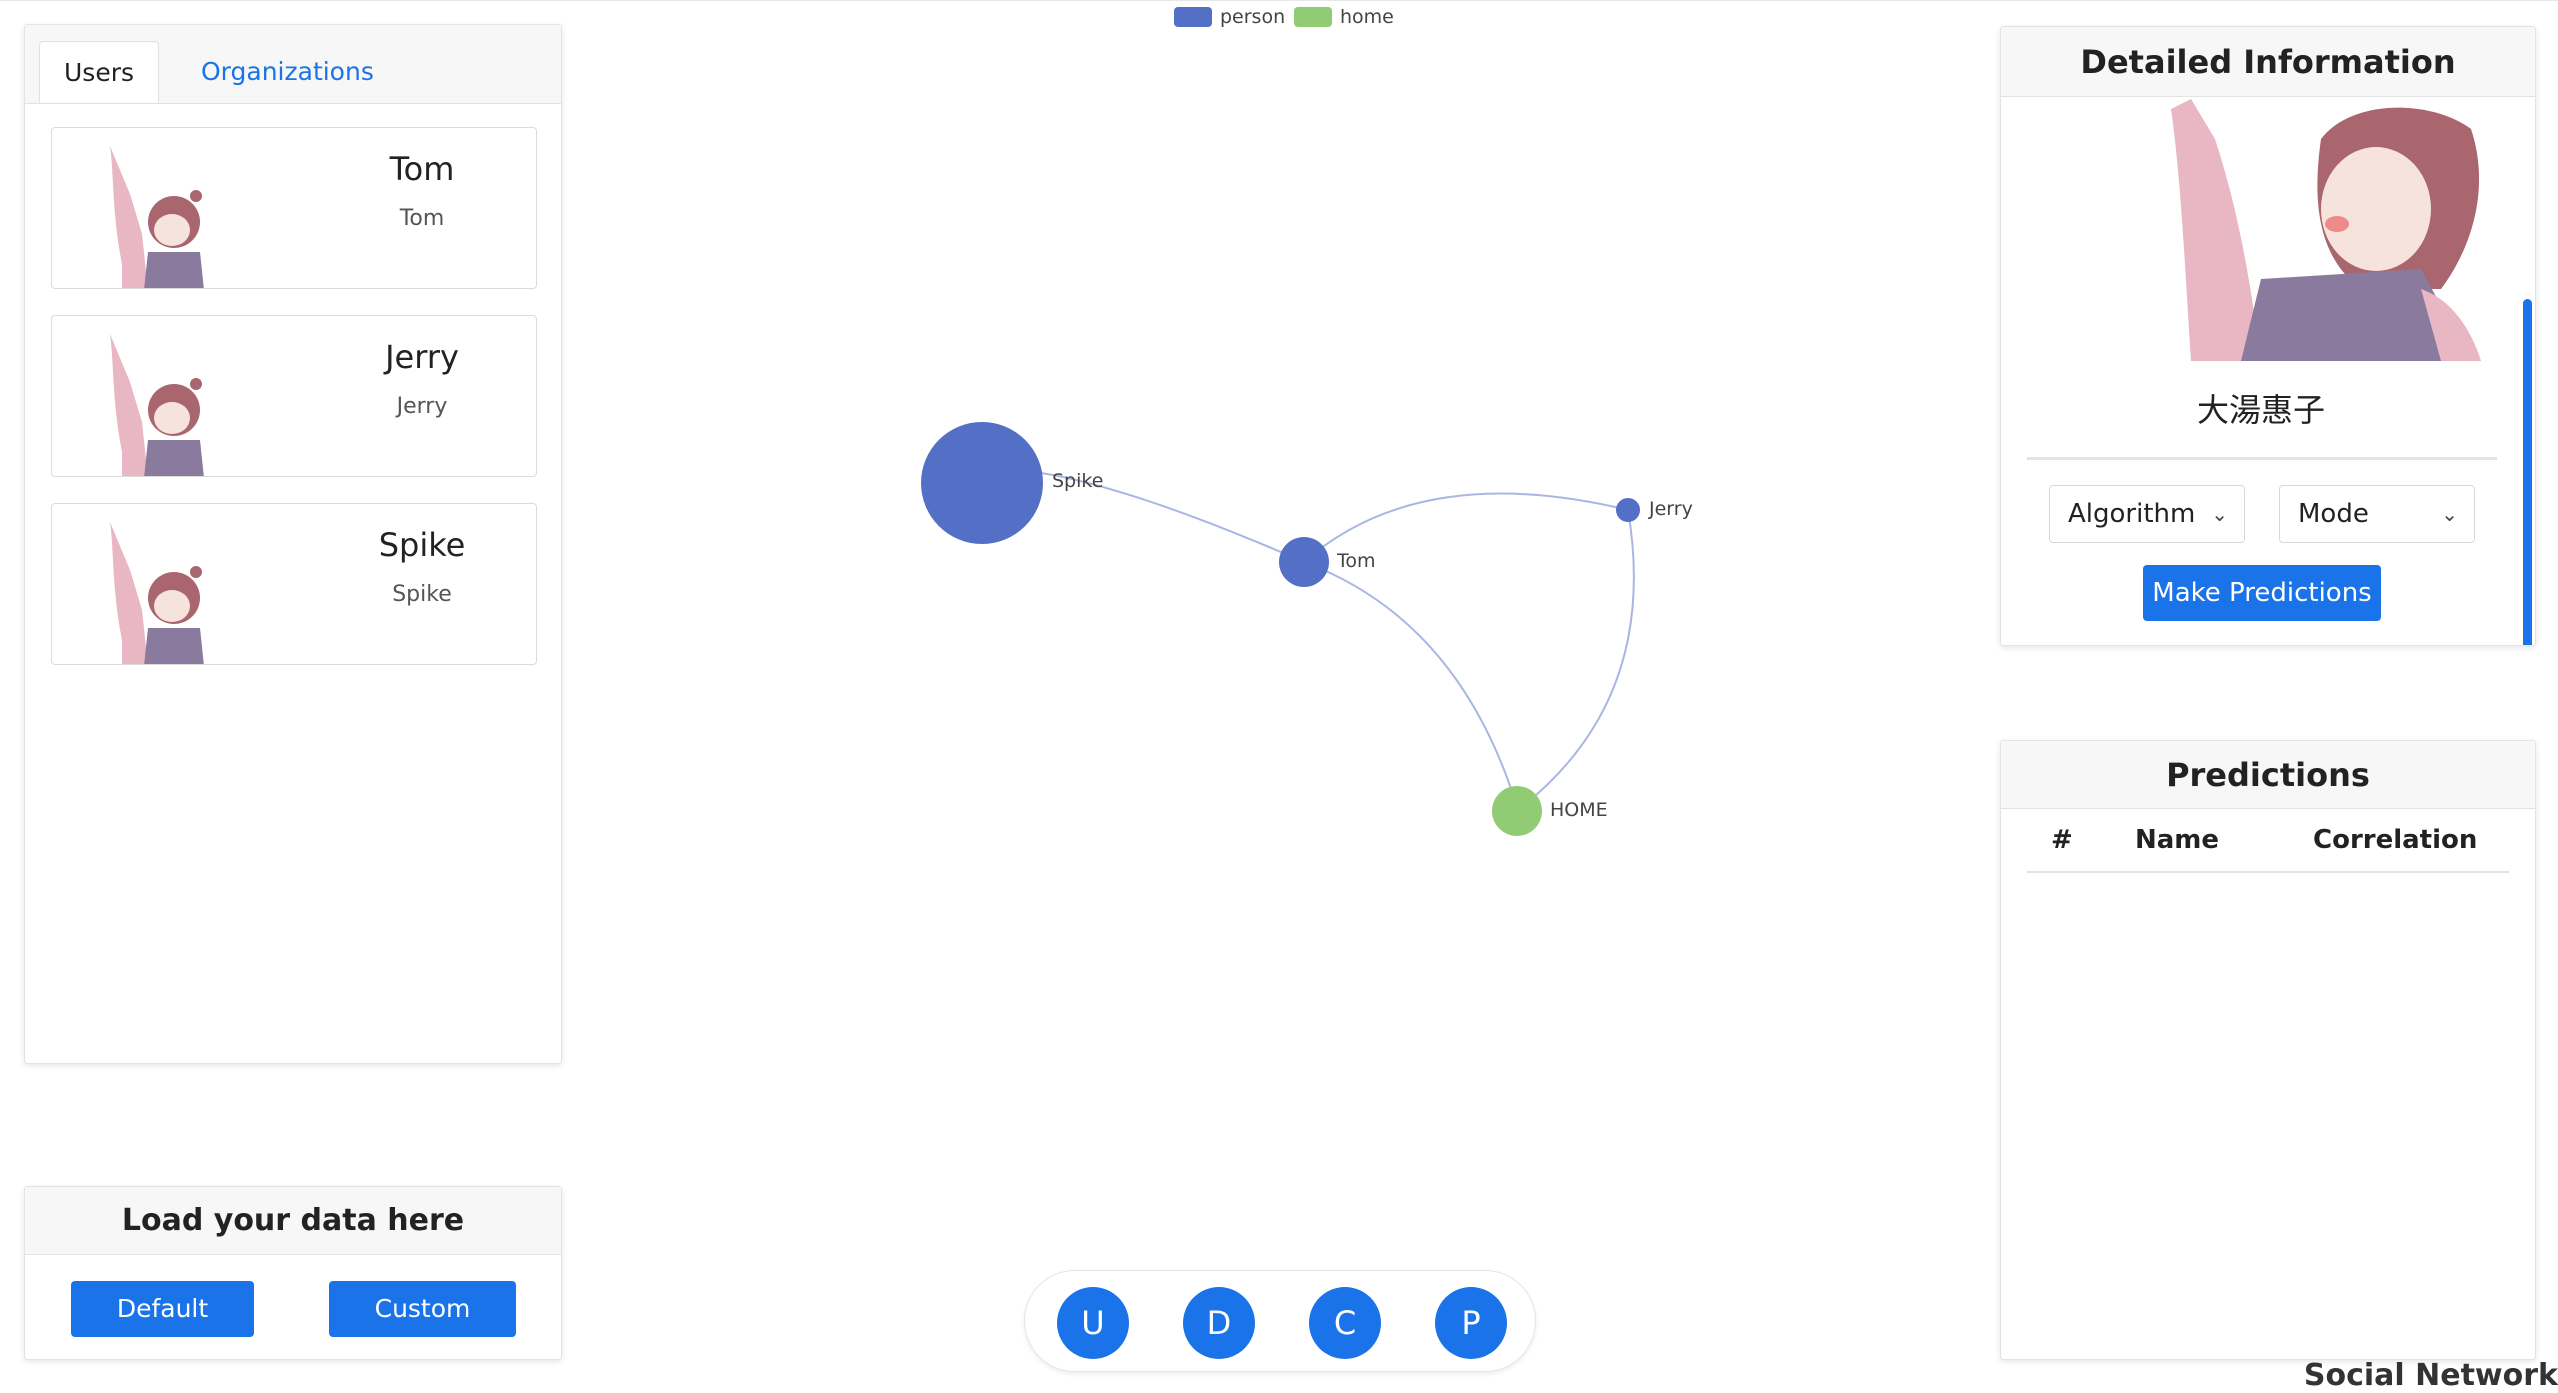  What do you see at coordinates (1670, 509) in the screenshot?
I see `graph-label-jerry: Jerry` at bounding box center [1670, 509].